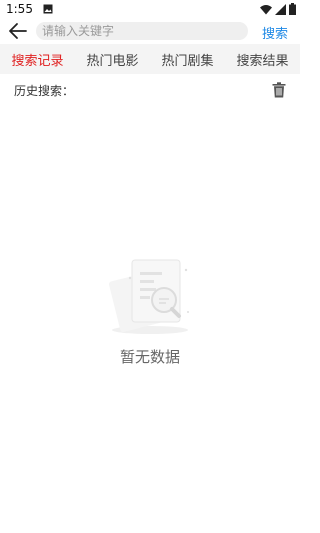 This screenshot has width=320, height=533. Describe the element at coordinates (149, 357) in the screenshot. I see `empty-state-text: 暂无数据` at that location.